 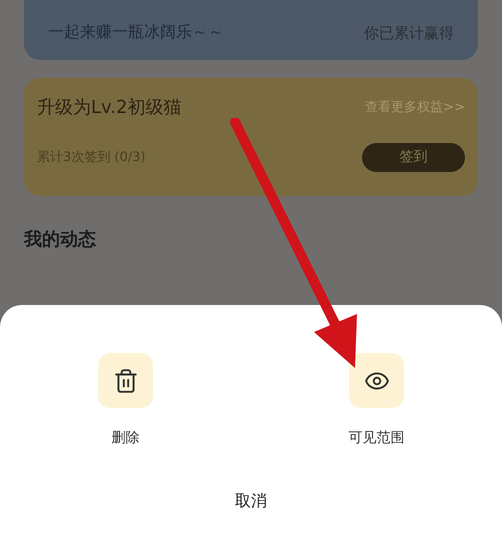 I want to click on section-title: 我的动态, so click(x=60, y=239).